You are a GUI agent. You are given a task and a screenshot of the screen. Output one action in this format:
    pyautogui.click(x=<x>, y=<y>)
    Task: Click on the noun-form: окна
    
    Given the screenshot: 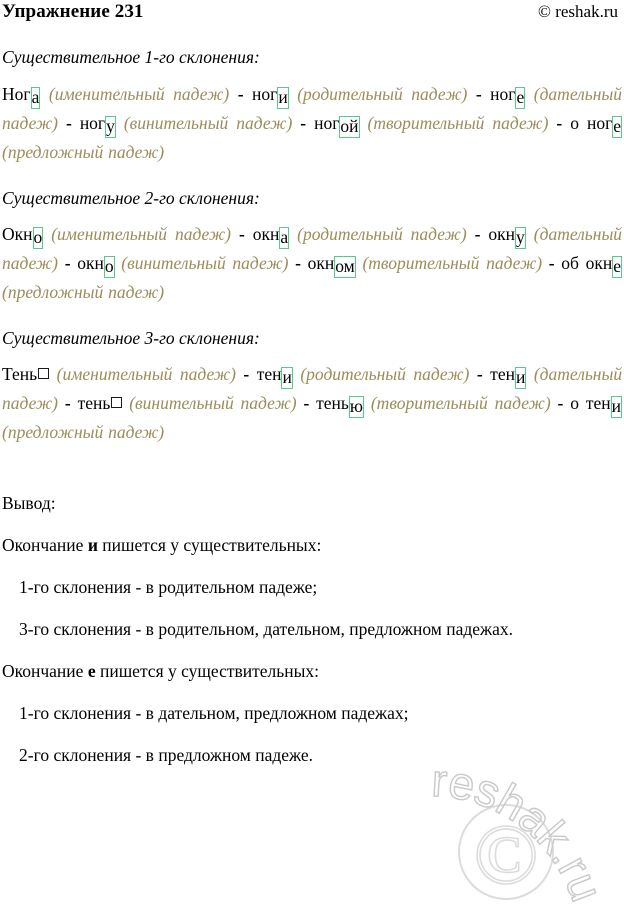 What is the action you would take?
    pyautogui.click(x=271, y=236)
    